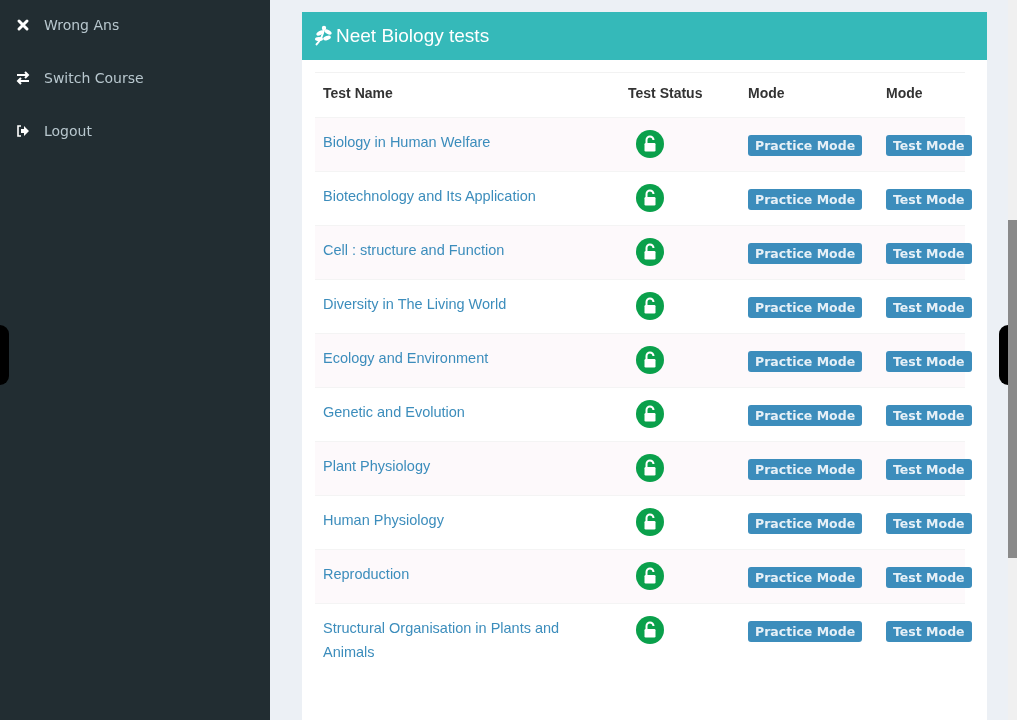 The width and height of the screenshot is (1017, 720). I want to click on test-link: Human Physiology, so click(467, 520).